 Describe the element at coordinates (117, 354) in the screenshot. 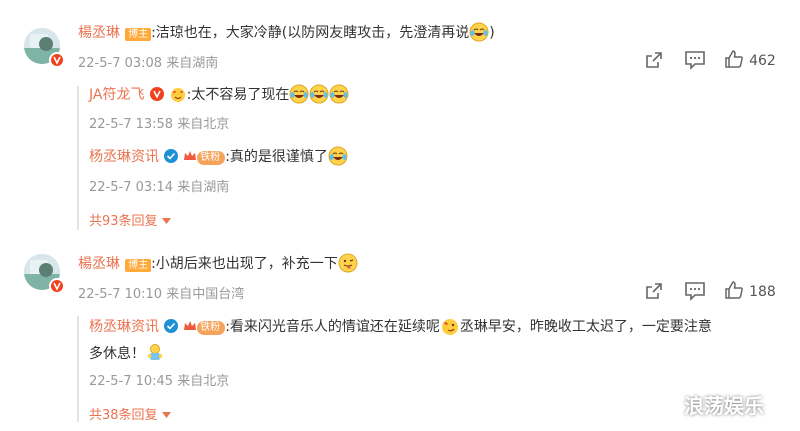

I see `reply-text-line2: 多休息！` at that location.